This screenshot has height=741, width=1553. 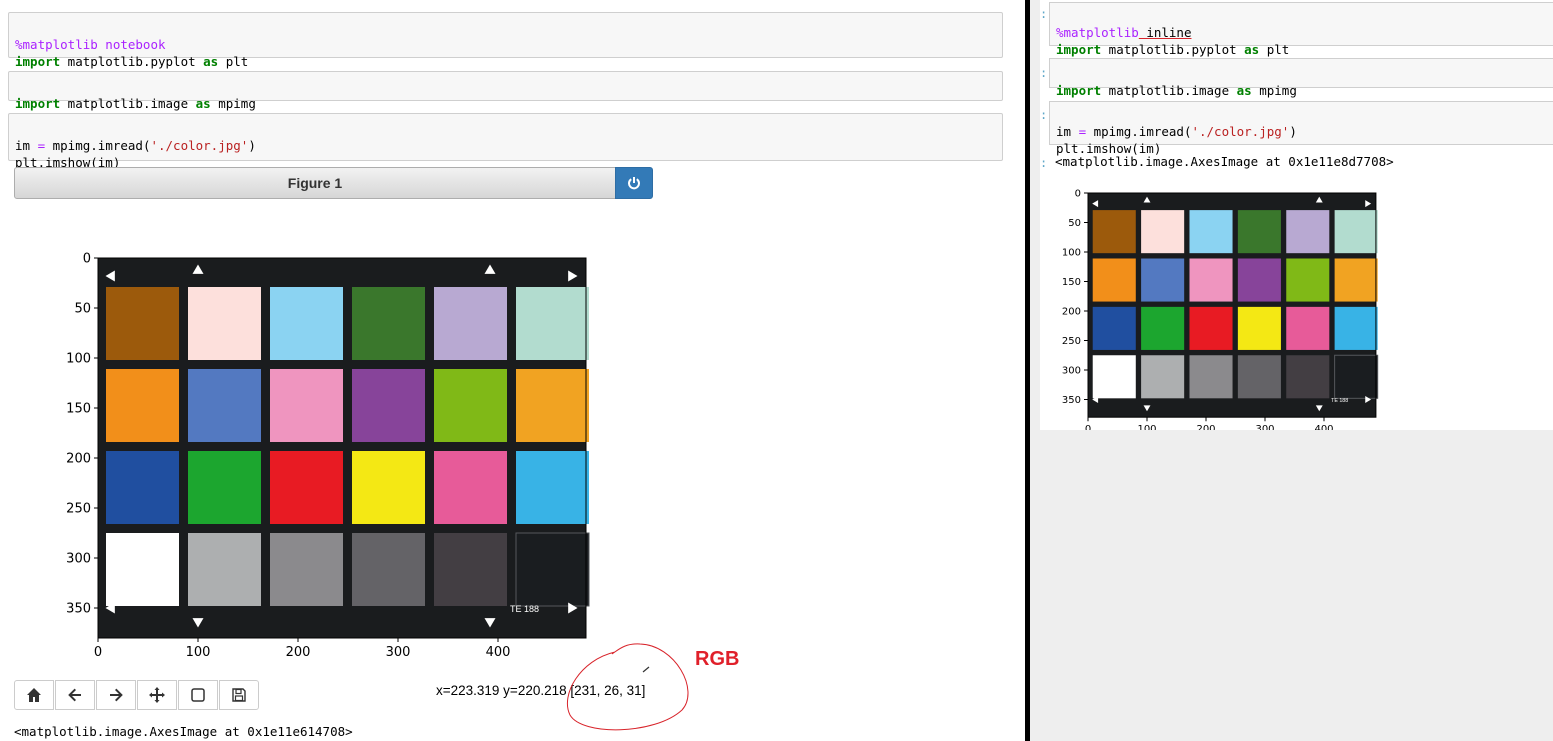 I want to click on forward-icon, so click(x=116, y=695).